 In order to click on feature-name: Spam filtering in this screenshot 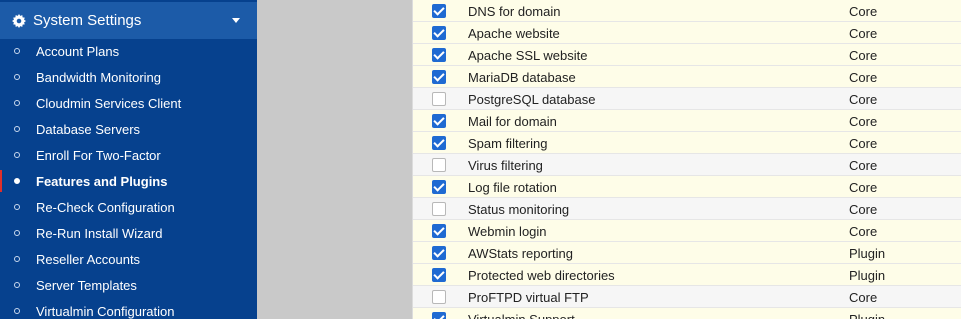, I will do `click(508, 143)`.